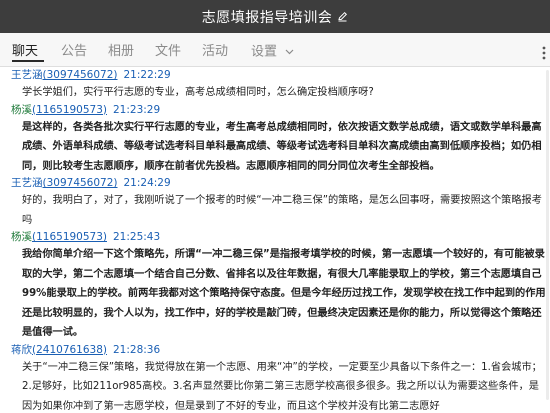 The height and width of the screenshot is (413, 550). I want to click on sender-name: 蒋欣, so click(21, 350).